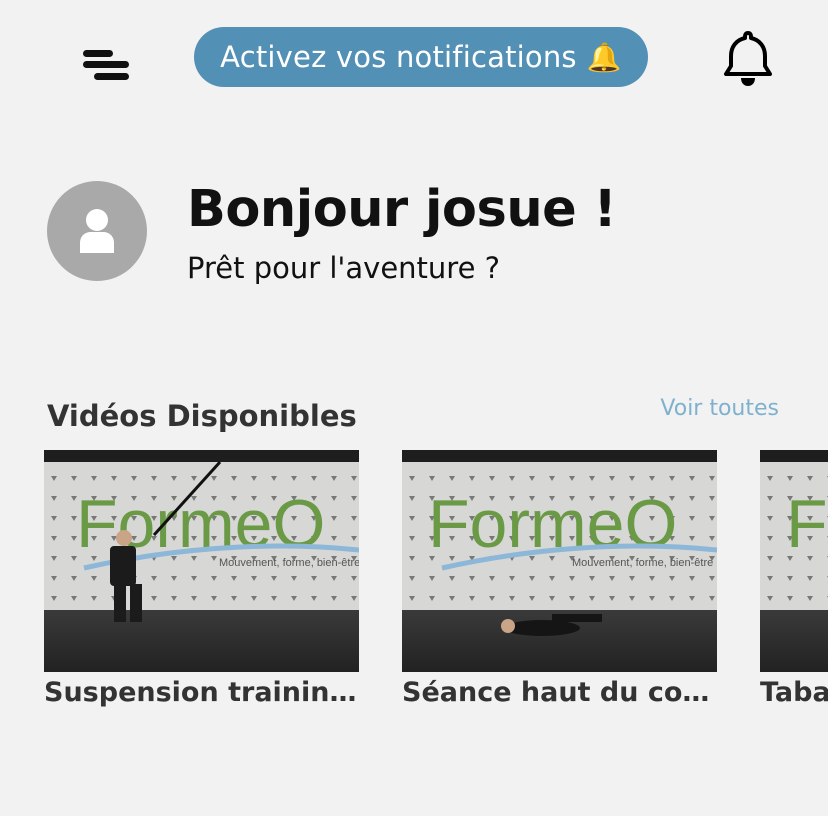 The image size is (828, 816). Describe the element at coordinates (344, 268) in the screenshot. I see `greeting-subtitle: Prêt pour l'aventure ?` at that location.